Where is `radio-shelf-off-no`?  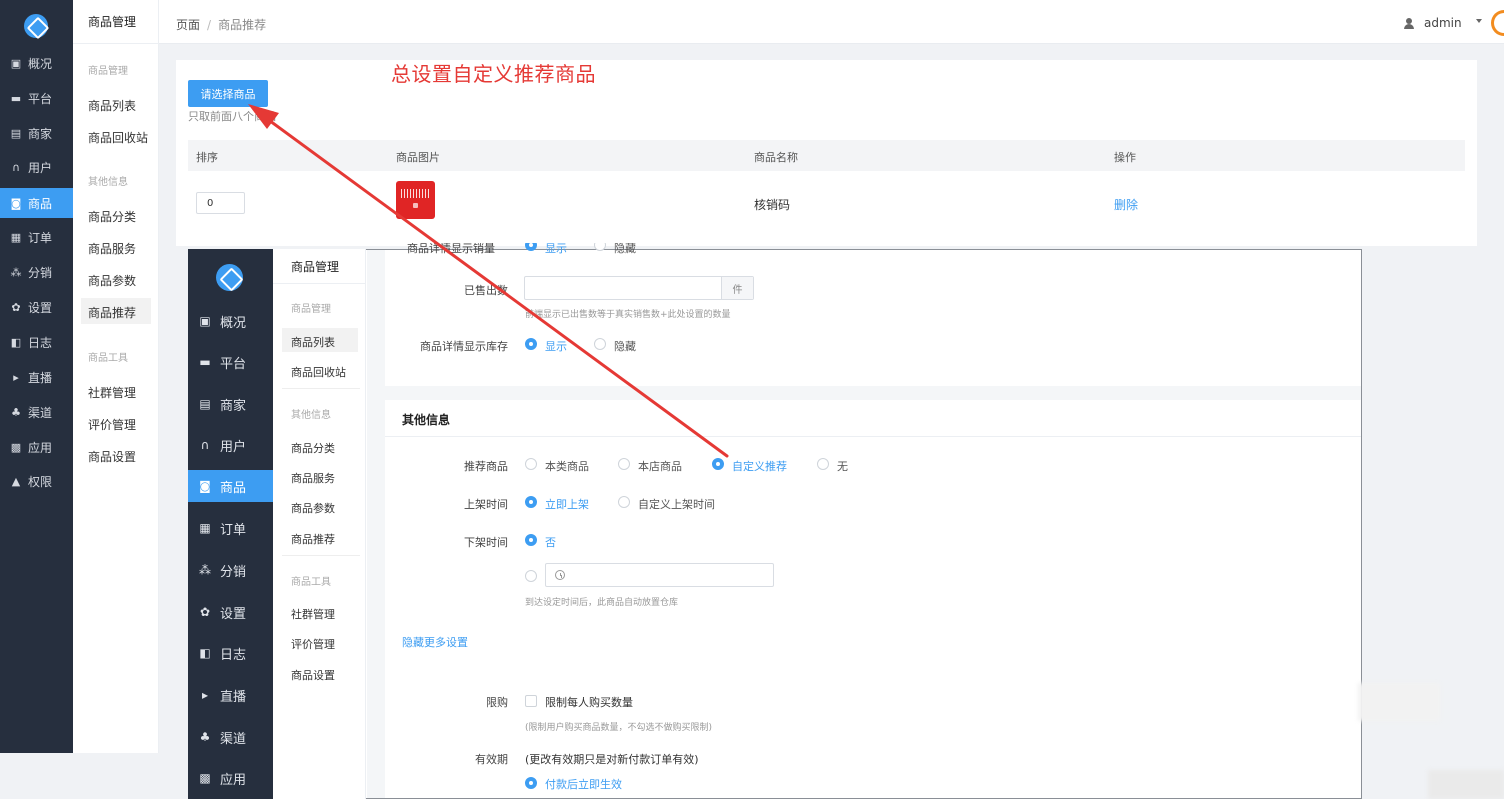 radio-shelf-off-no is located at coordinates (531, 540).